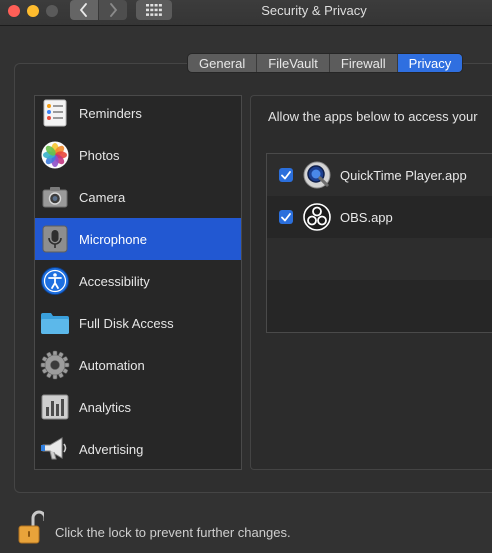 This screenshot has width=492, height=553. I want to click on window-title: Security & Privacy, so click(314, 10).